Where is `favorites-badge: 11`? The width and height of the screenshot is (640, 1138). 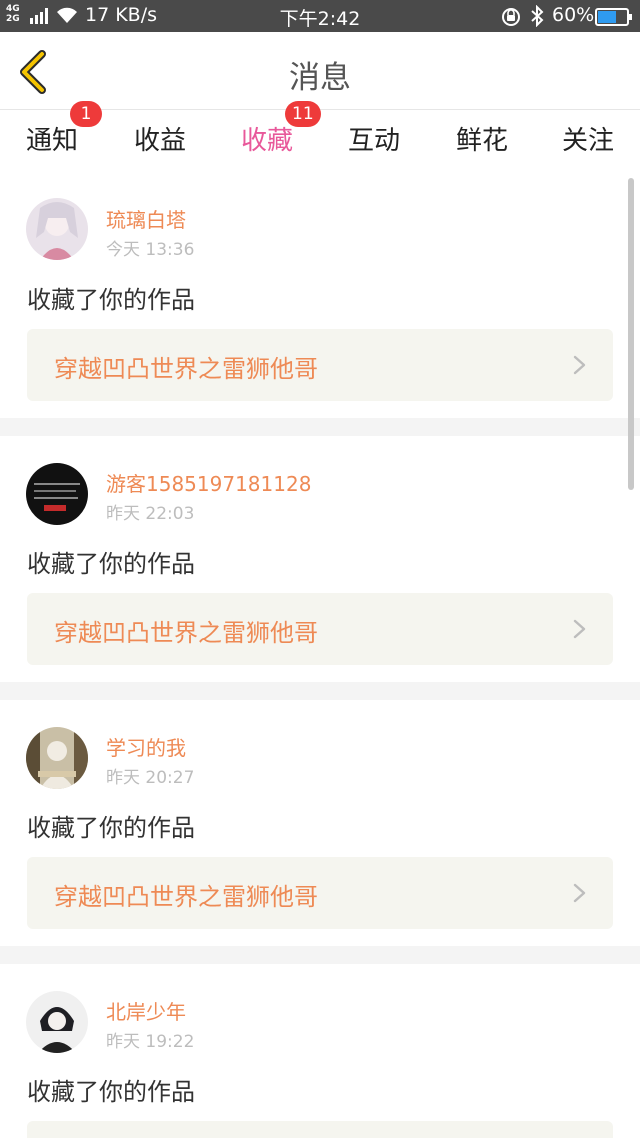 favorites-badge: 11 is located at coordinates (303, 114).